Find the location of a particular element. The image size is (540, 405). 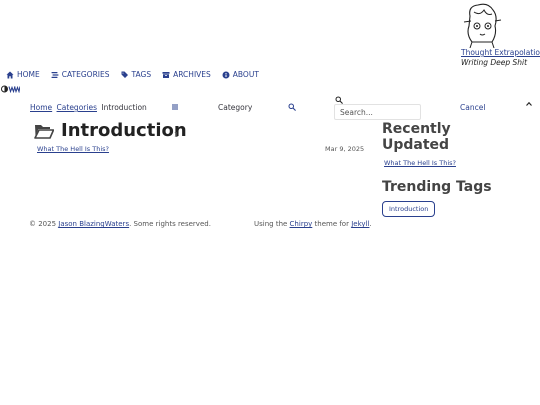

nav-item-label: TAGS is located at coordinates (141, 74).